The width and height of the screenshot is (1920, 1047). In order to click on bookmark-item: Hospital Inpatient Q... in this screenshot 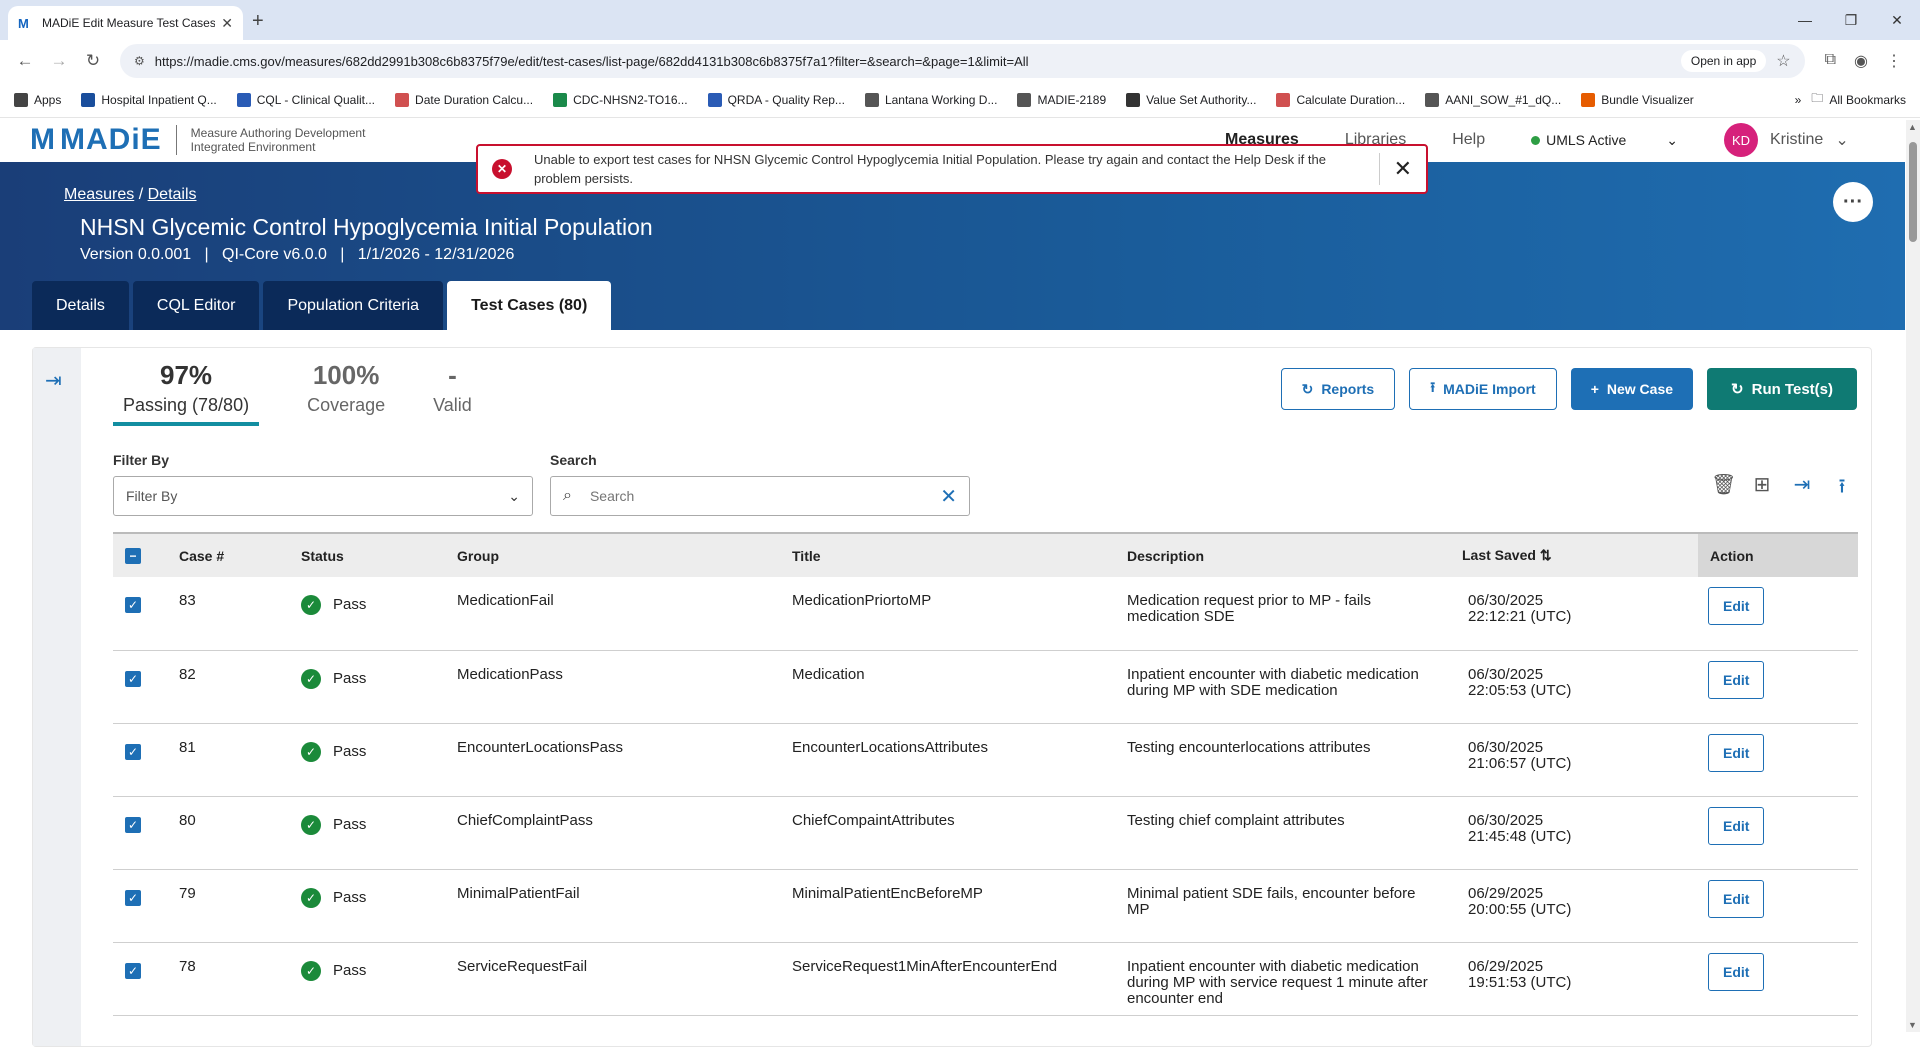, I will do `click(149, 99)`.